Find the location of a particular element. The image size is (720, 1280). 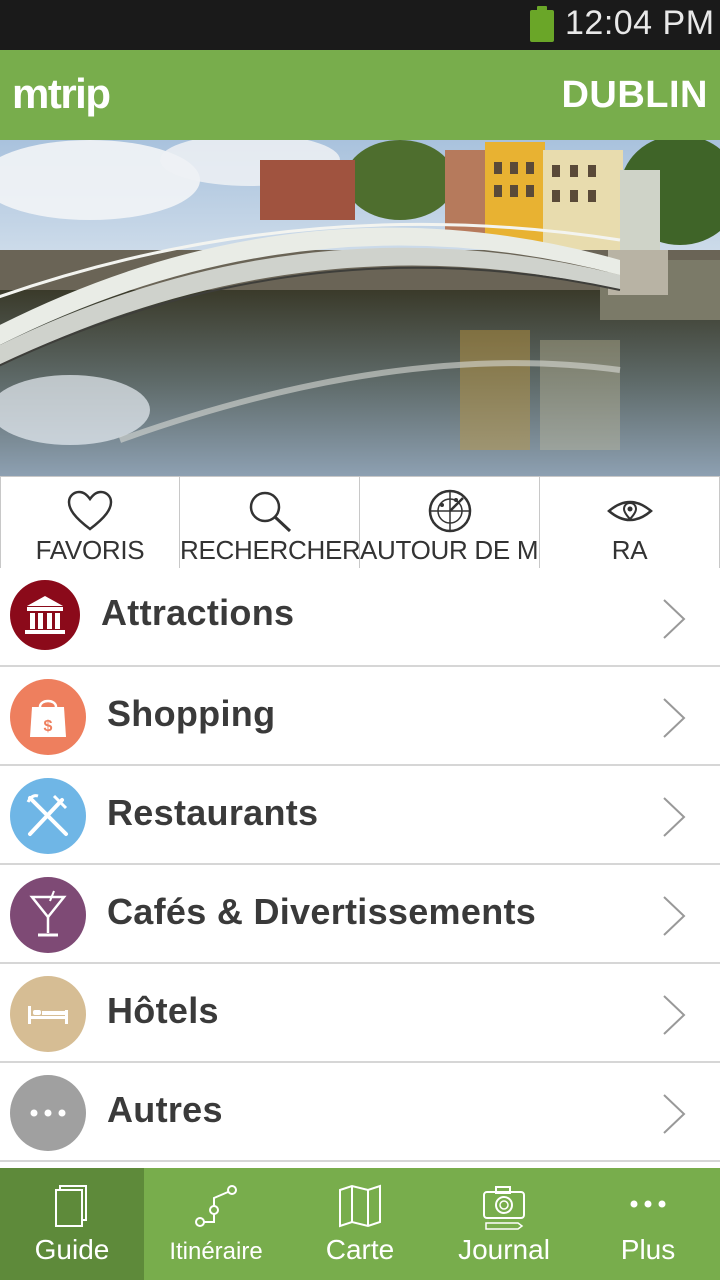

tab-map: Carte is located at coordinates (360, 1224).